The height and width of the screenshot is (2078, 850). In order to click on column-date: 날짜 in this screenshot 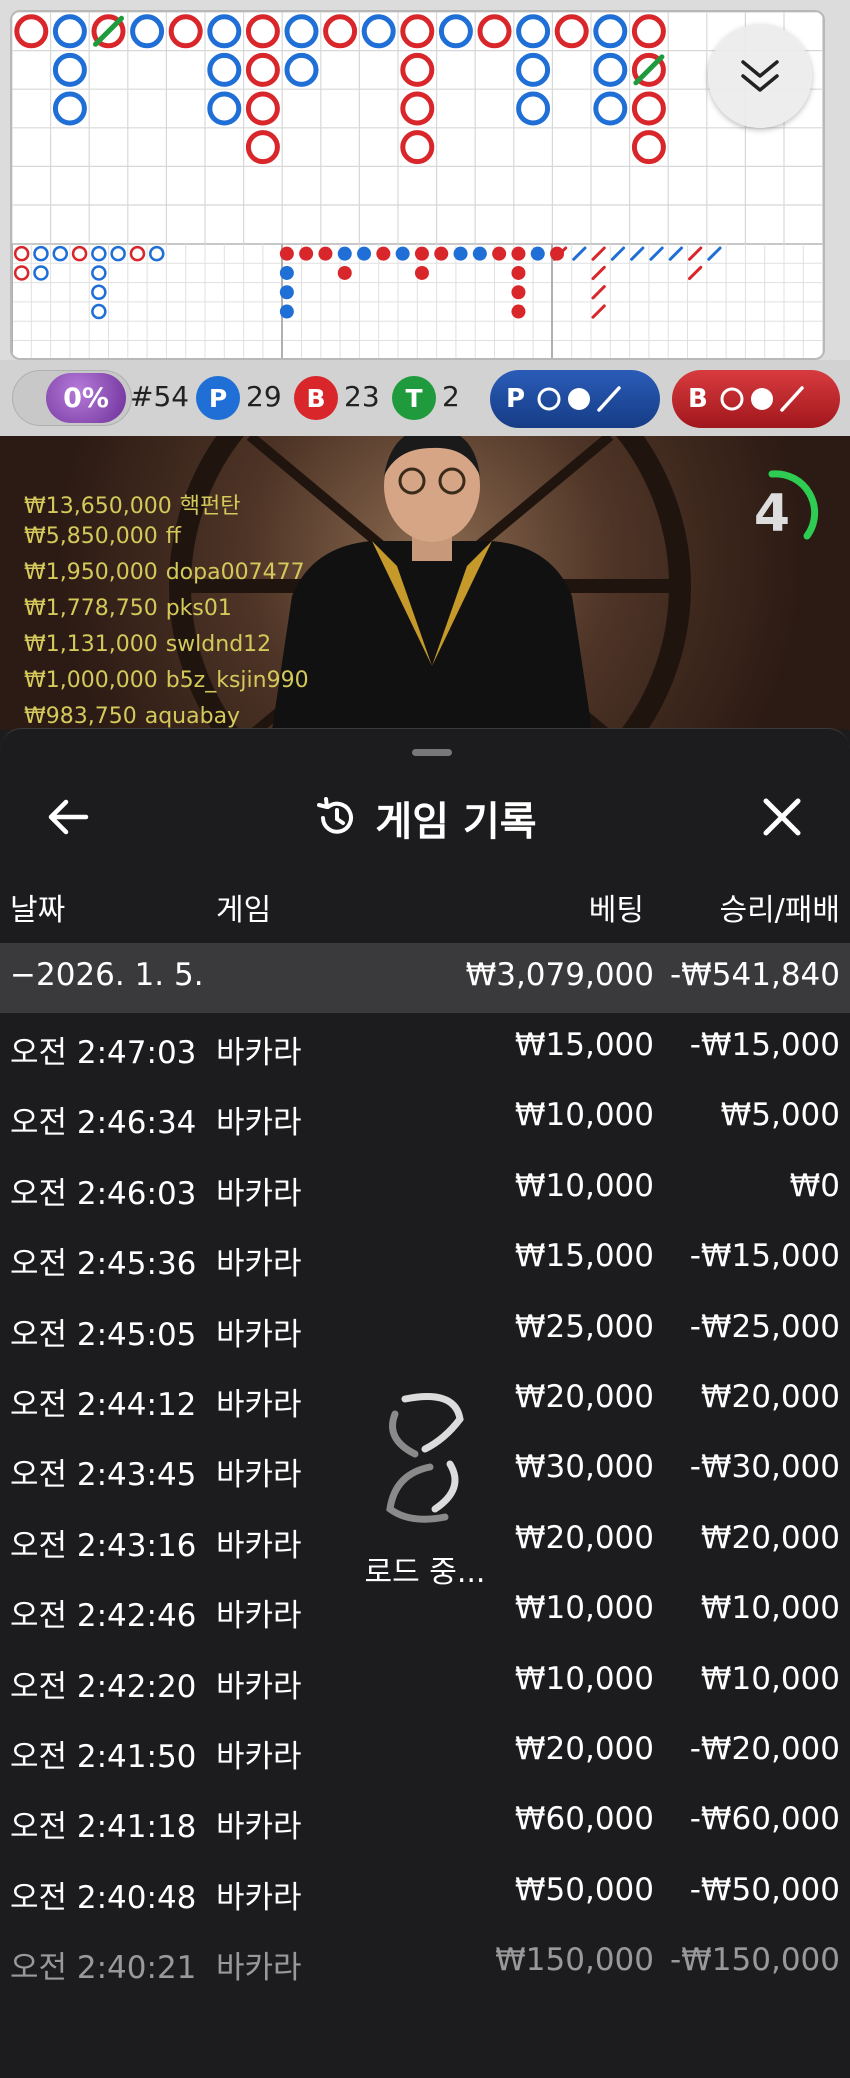, I will do `click(37, 907)`.